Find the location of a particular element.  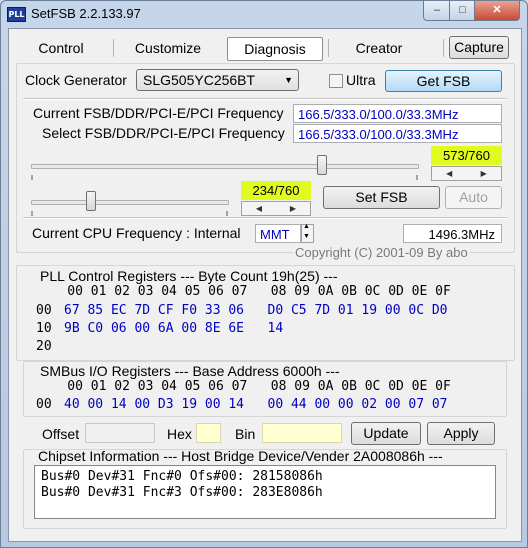

minimize-icon: – is located at coordinates (437, 10).